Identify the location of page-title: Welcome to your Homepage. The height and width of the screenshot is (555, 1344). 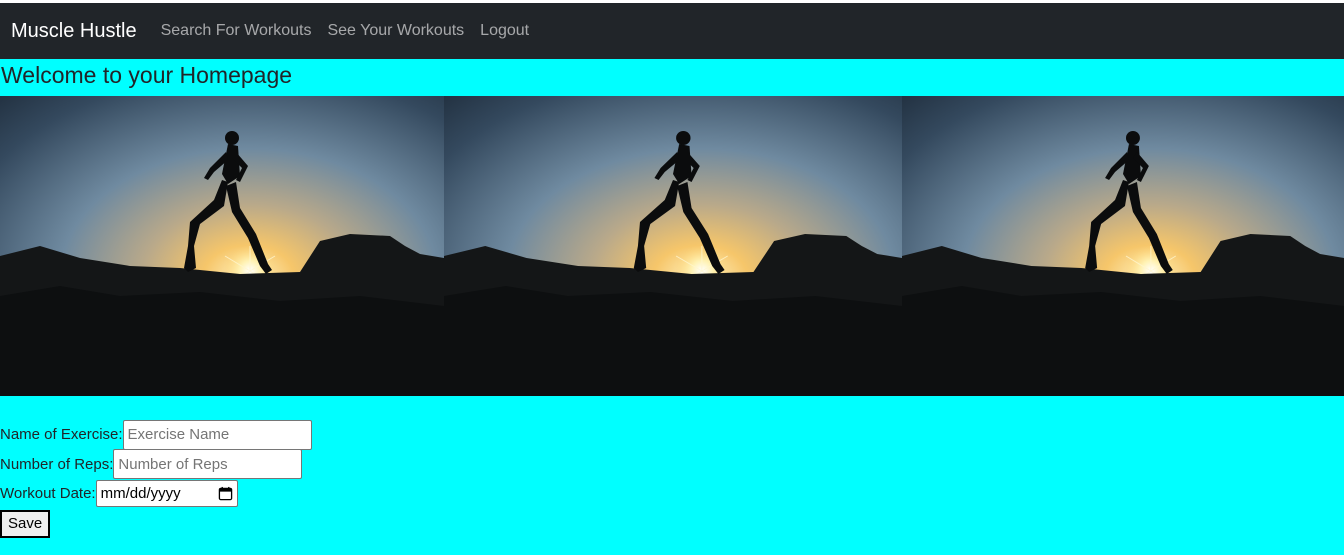
(147, 75).